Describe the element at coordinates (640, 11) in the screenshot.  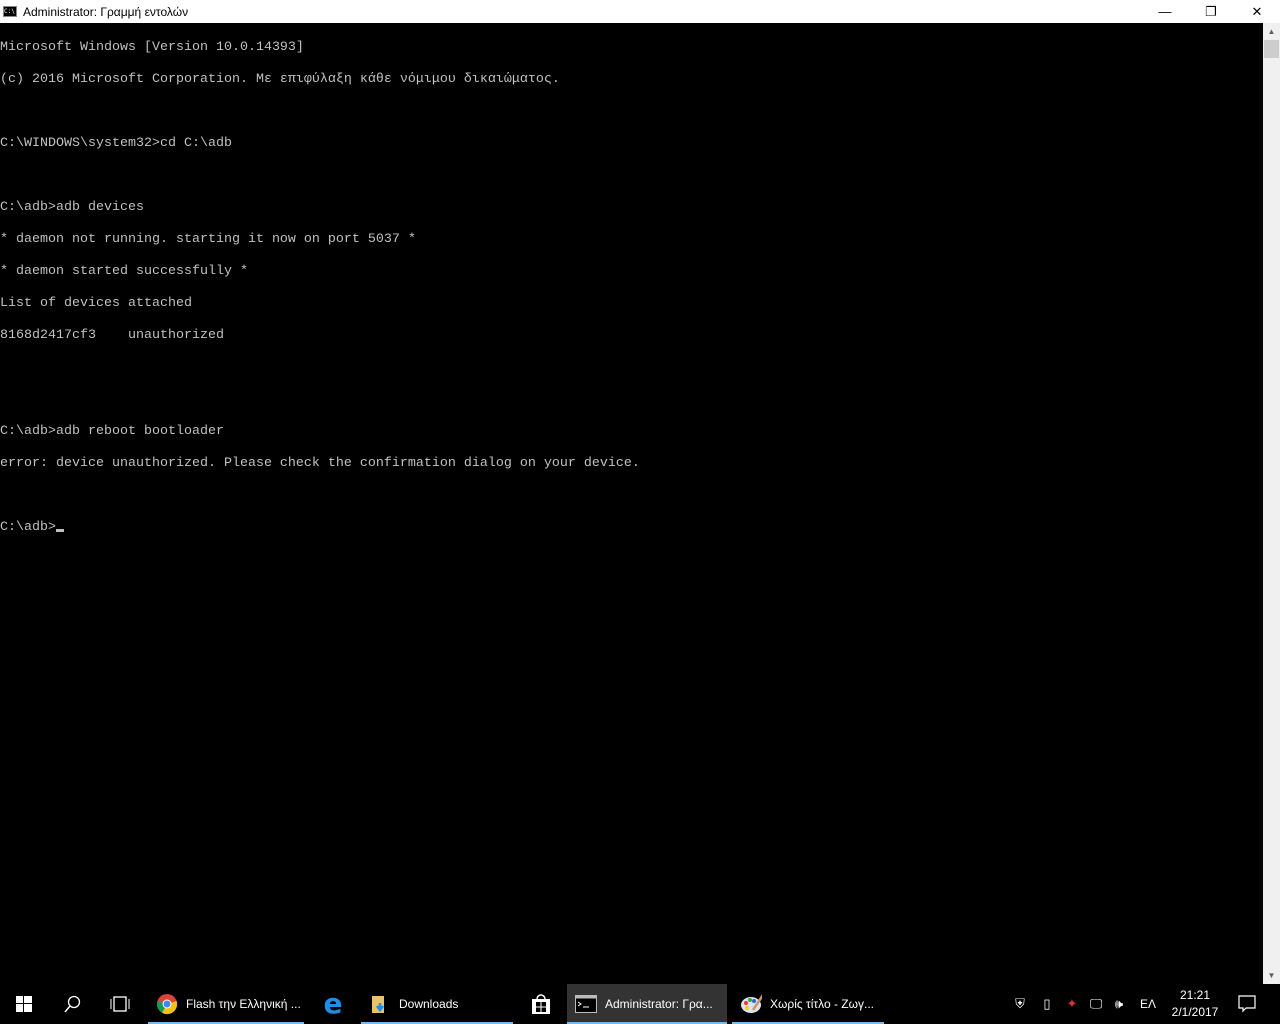
I see `title-bar: C:\ Administrator: Γραμμή εντολών — ❐ ✕` at that location.